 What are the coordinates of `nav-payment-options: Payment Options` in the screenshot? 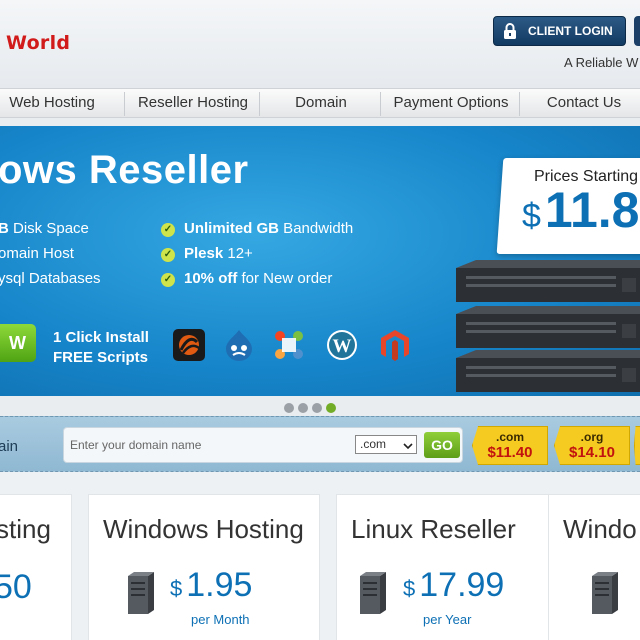 It's located at (451, 103).